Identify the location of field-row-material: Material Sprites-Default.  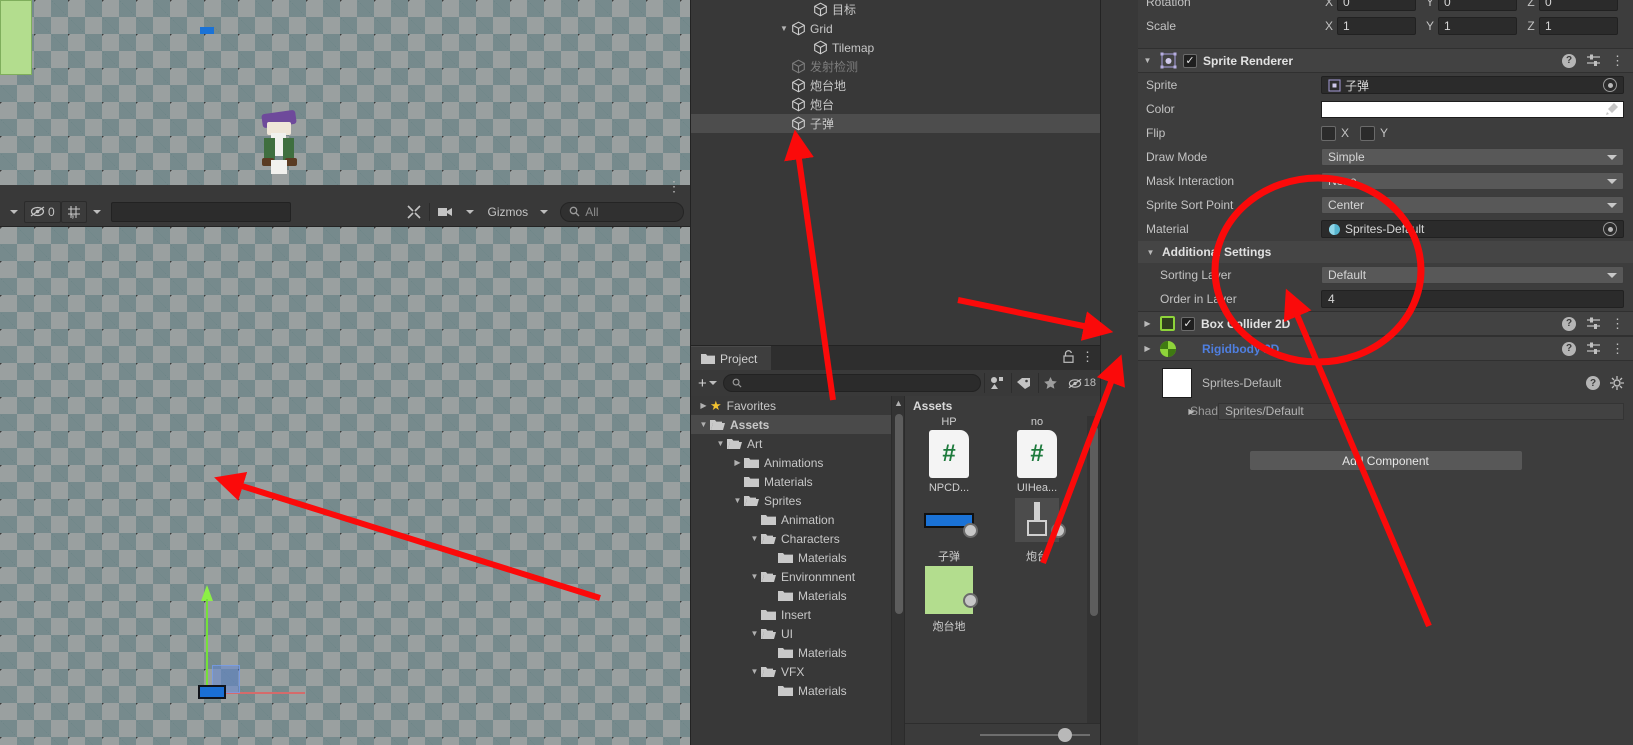
(1385, 229).